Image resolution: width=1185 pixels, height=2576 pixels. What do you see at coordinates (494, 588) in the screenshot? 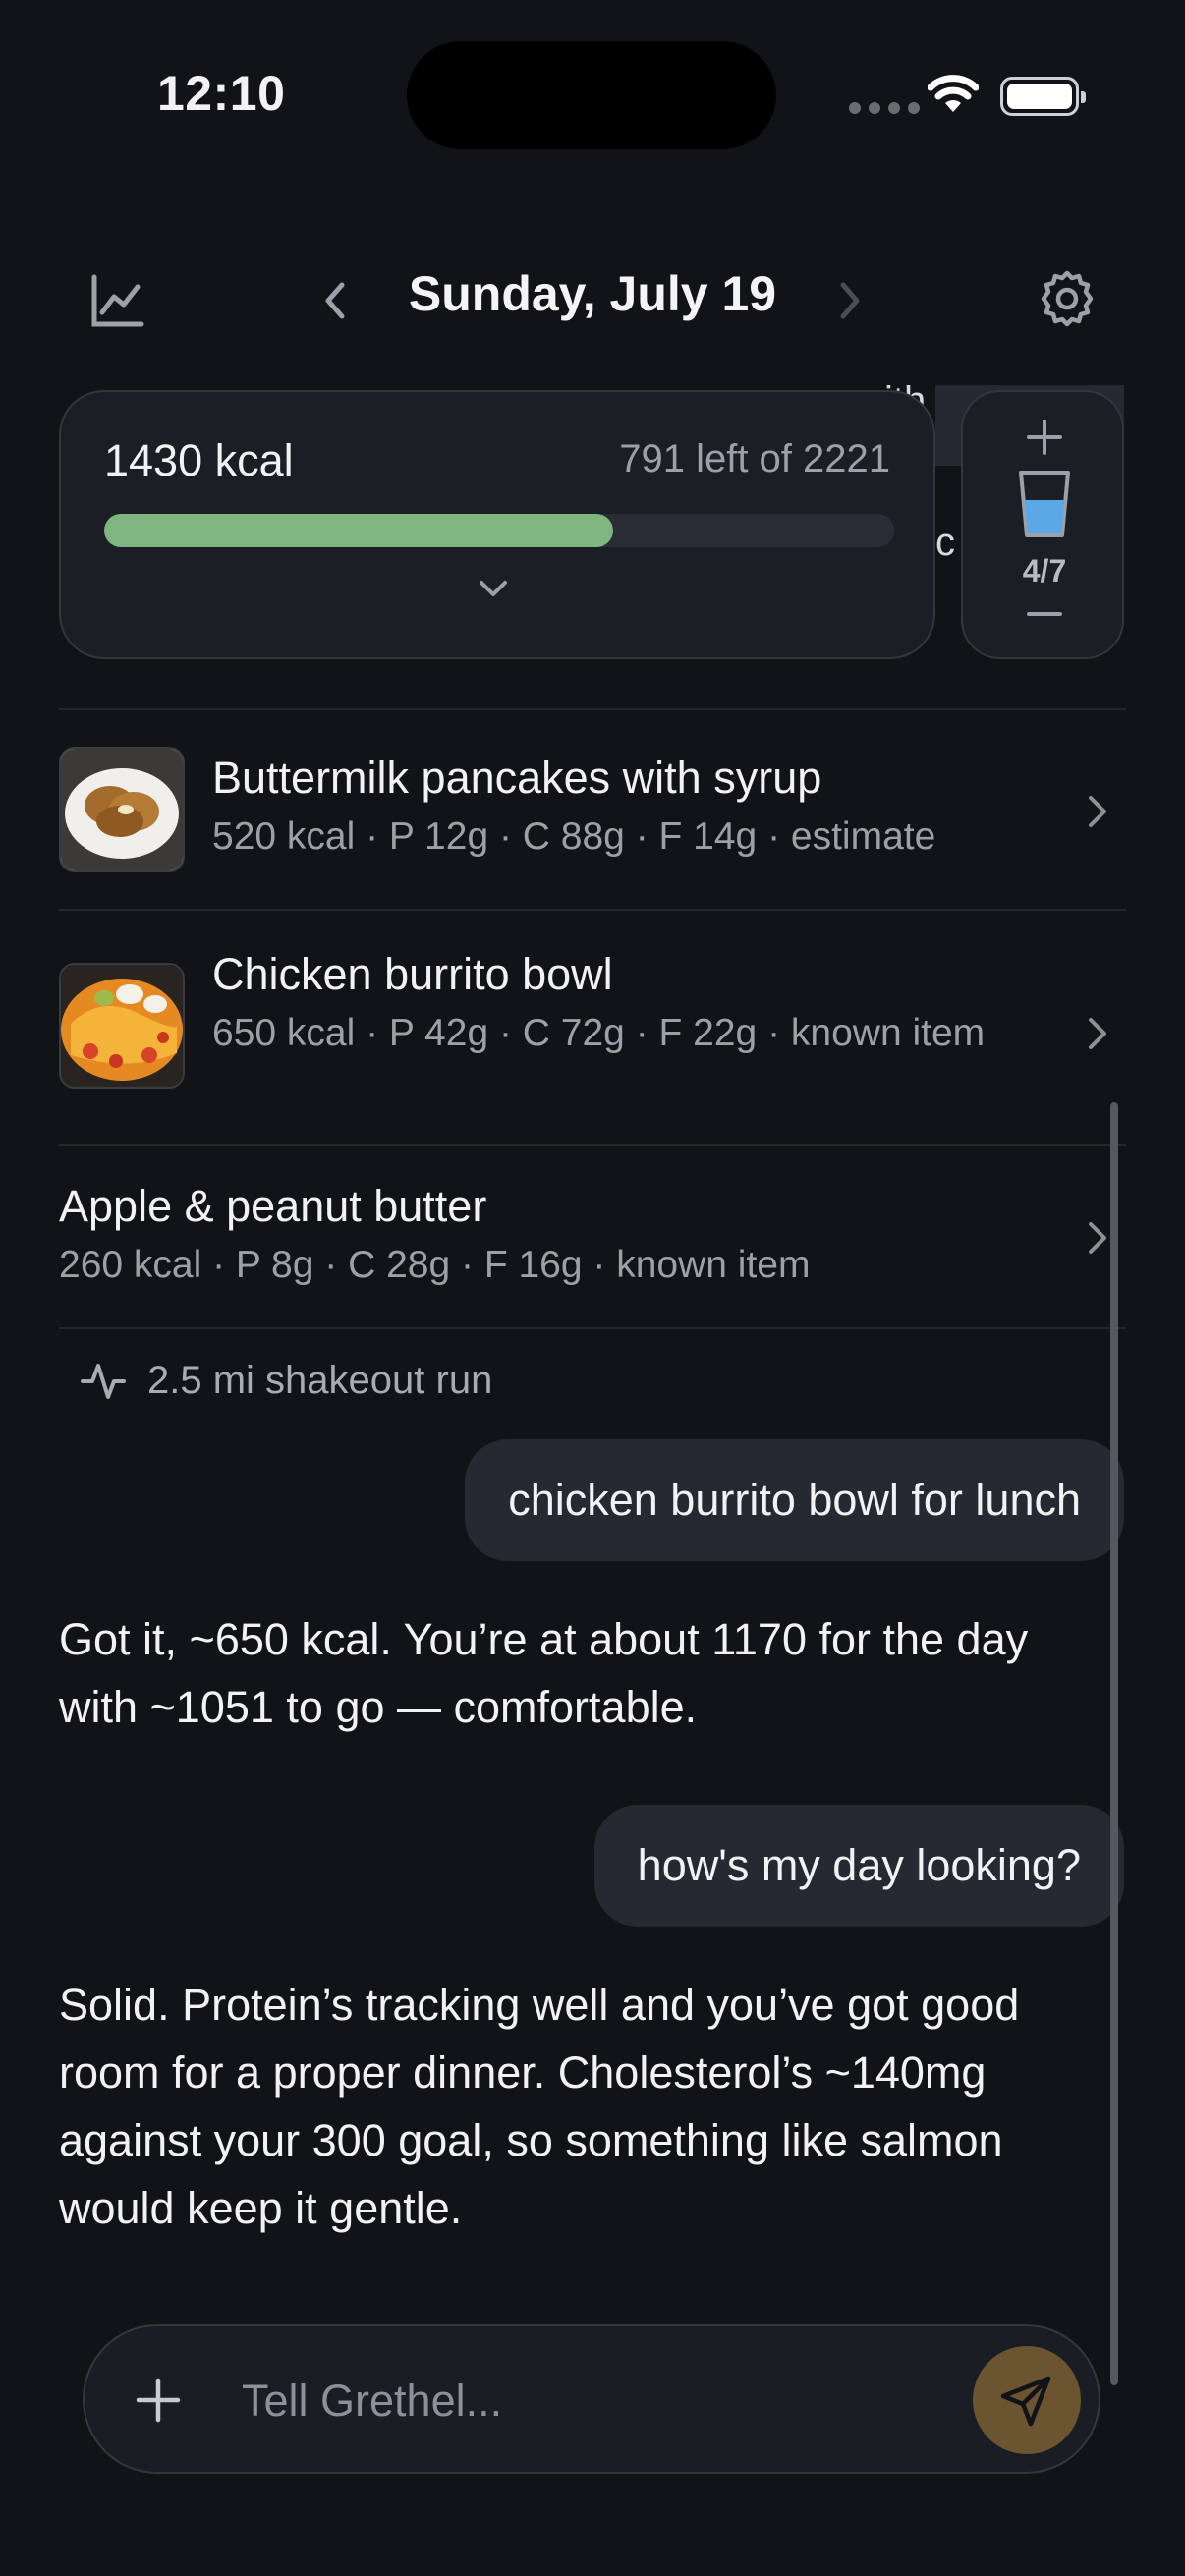
I see `chevron-down-icon` at bounding box center [494, 588].